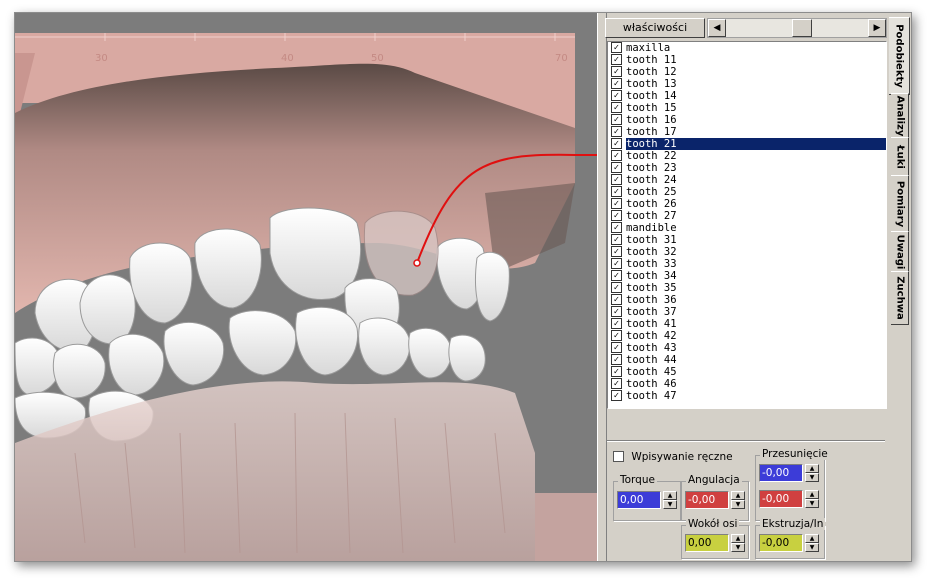  What do you see at coordinates (707, 543) in the screenshot?
I see `rotation-value: 0,00` at bounding box center [707, 543].